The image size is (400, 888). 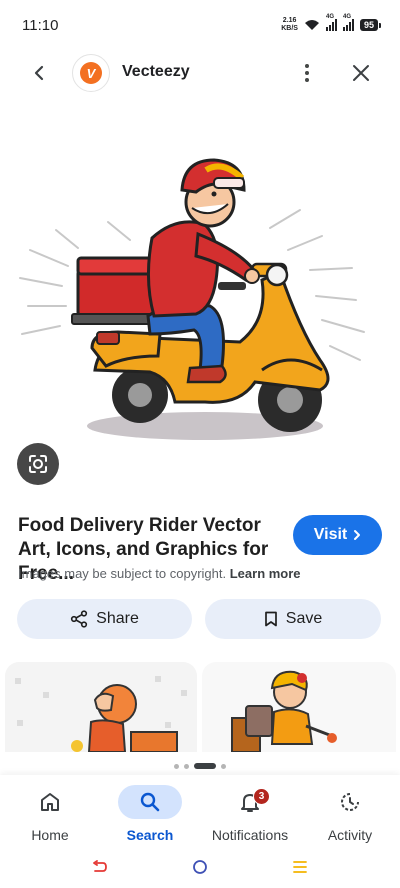 What do you see at coordinates (270, 619) in the screenshot?
I see `bookmark-icon` at bounding box center [270, 619].